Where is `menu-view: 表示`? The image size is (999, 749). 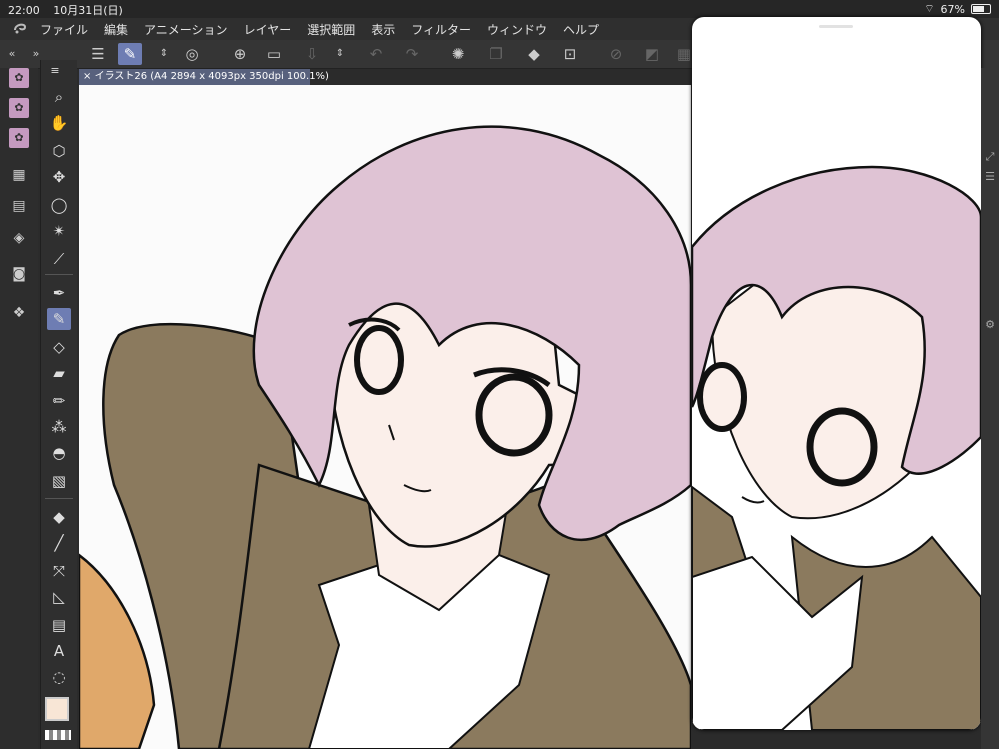
menu-view: 表示 is located at coordinates (383, 29).